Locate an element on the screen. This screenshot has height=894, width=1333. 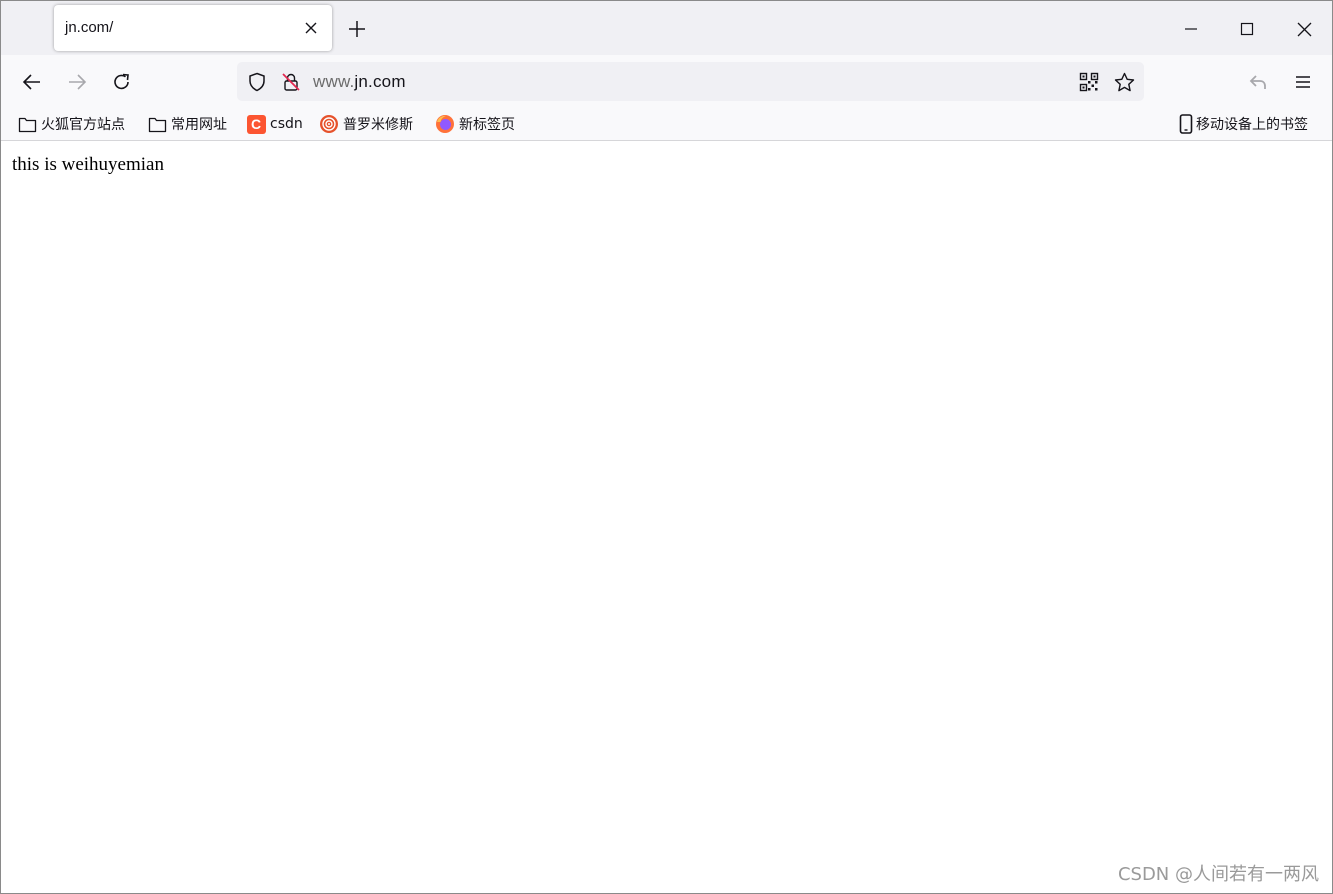
bookmarks-toolbar: 火狐官方站点 常用网址 C csdn 普罗米修斯 新标签页 移动设备上的书签 is located at coordinates (666, 124).